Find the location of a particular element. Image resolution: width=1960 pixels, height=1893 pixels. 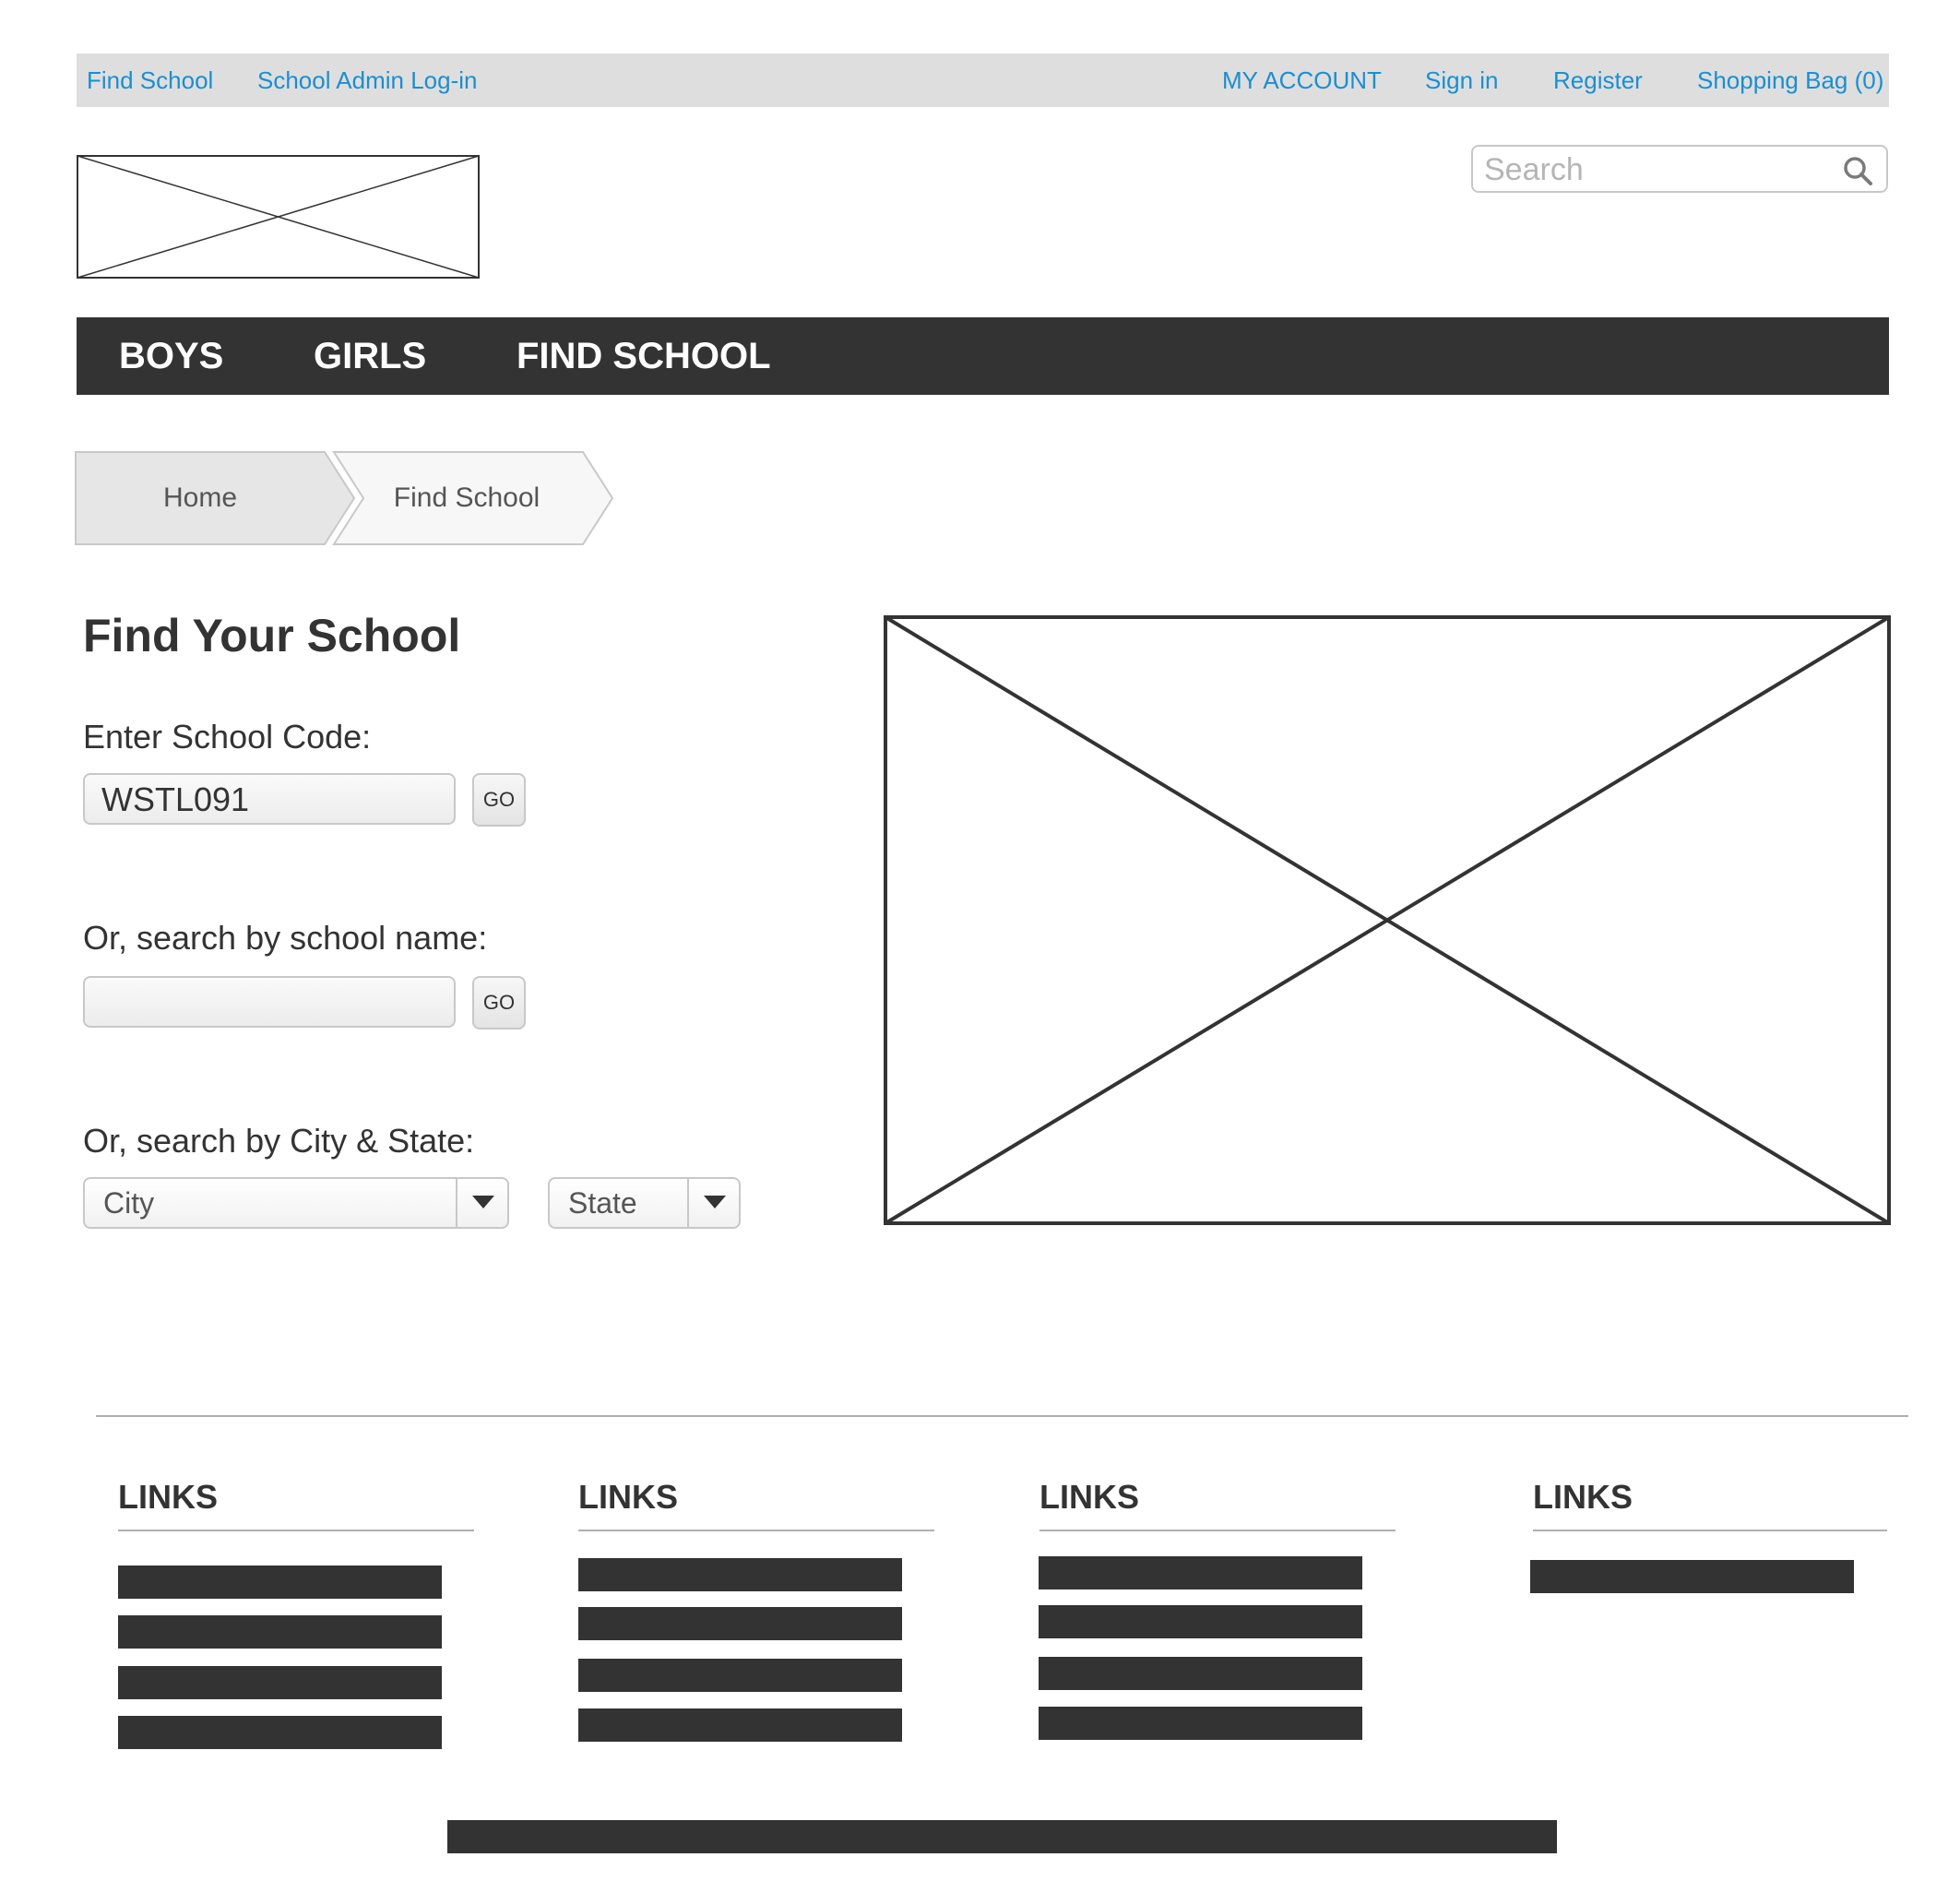

logo-placeholder is located at coordinates (278, 217).